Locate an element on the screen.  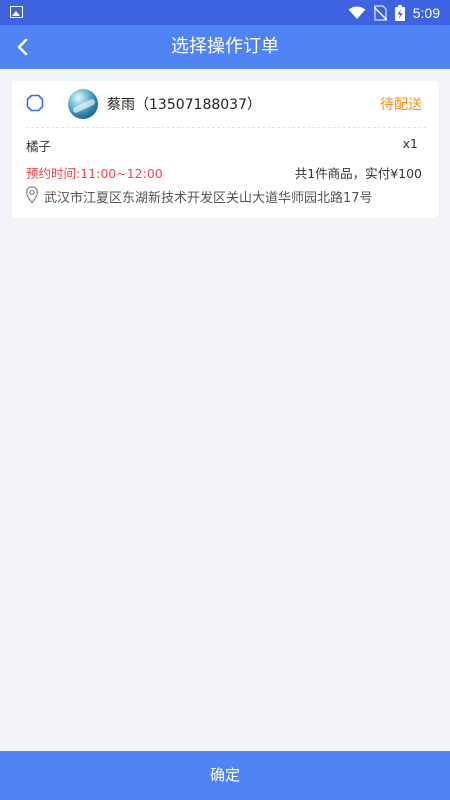
item-name: 橘子 is located at coordinates (39, 146).